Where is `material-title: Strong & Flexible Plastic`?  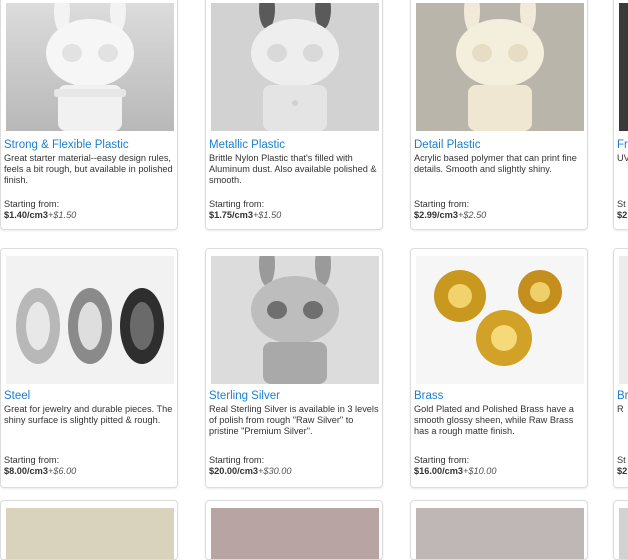 material-title: Strong & Flexible Plastic is located at coordinates (66, 145).